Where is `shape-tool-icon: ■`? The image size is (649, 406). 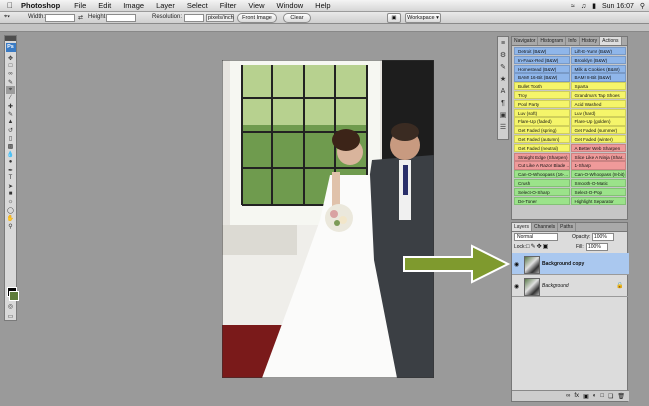 shape-tool-icon: ■ is located at coordinates (10, 194).